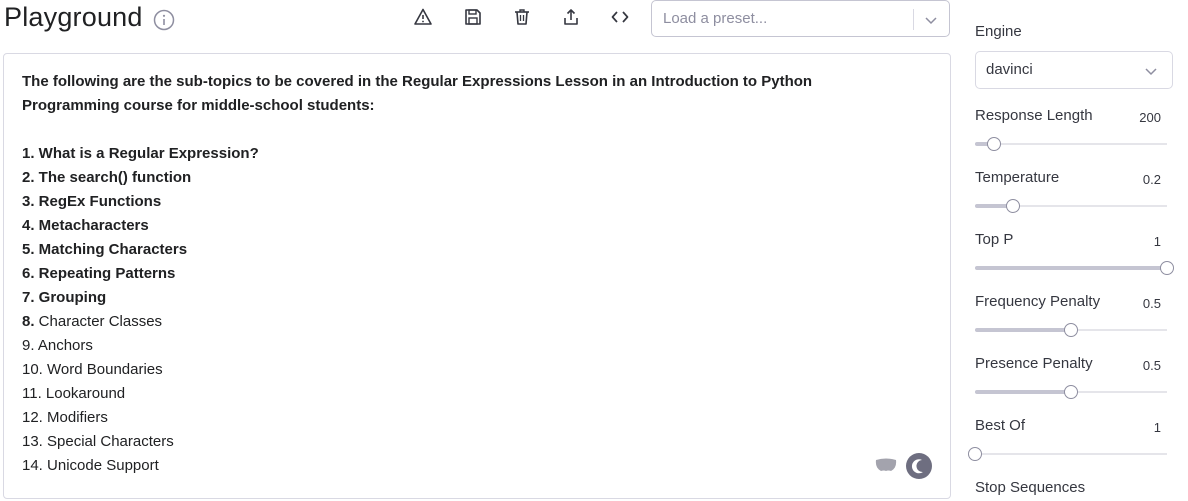 The width and height of the screenshot is (1188, 501). What do you see at coordinates (90, 465) in the screenshot?
I see `prompt-line: 14. Unicode Support` at bounding box center [90, 465].